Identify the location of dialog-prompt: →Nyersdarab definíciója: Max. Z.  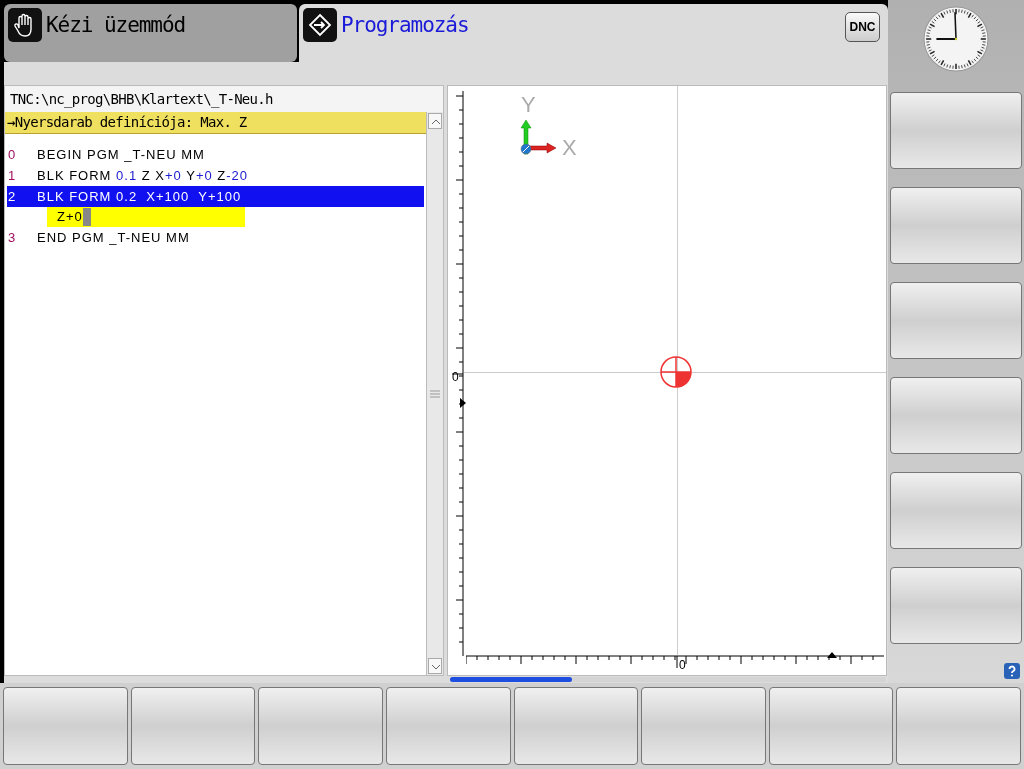
(215, 123).